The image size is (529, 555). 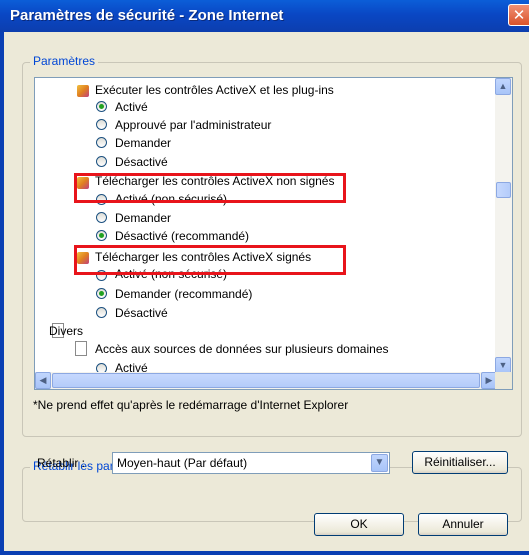 What do you see at coordinates (182, 236) in the screenshot?
I see `option-label: Désactivé (recommandé)` at bounding box center [182, 236].